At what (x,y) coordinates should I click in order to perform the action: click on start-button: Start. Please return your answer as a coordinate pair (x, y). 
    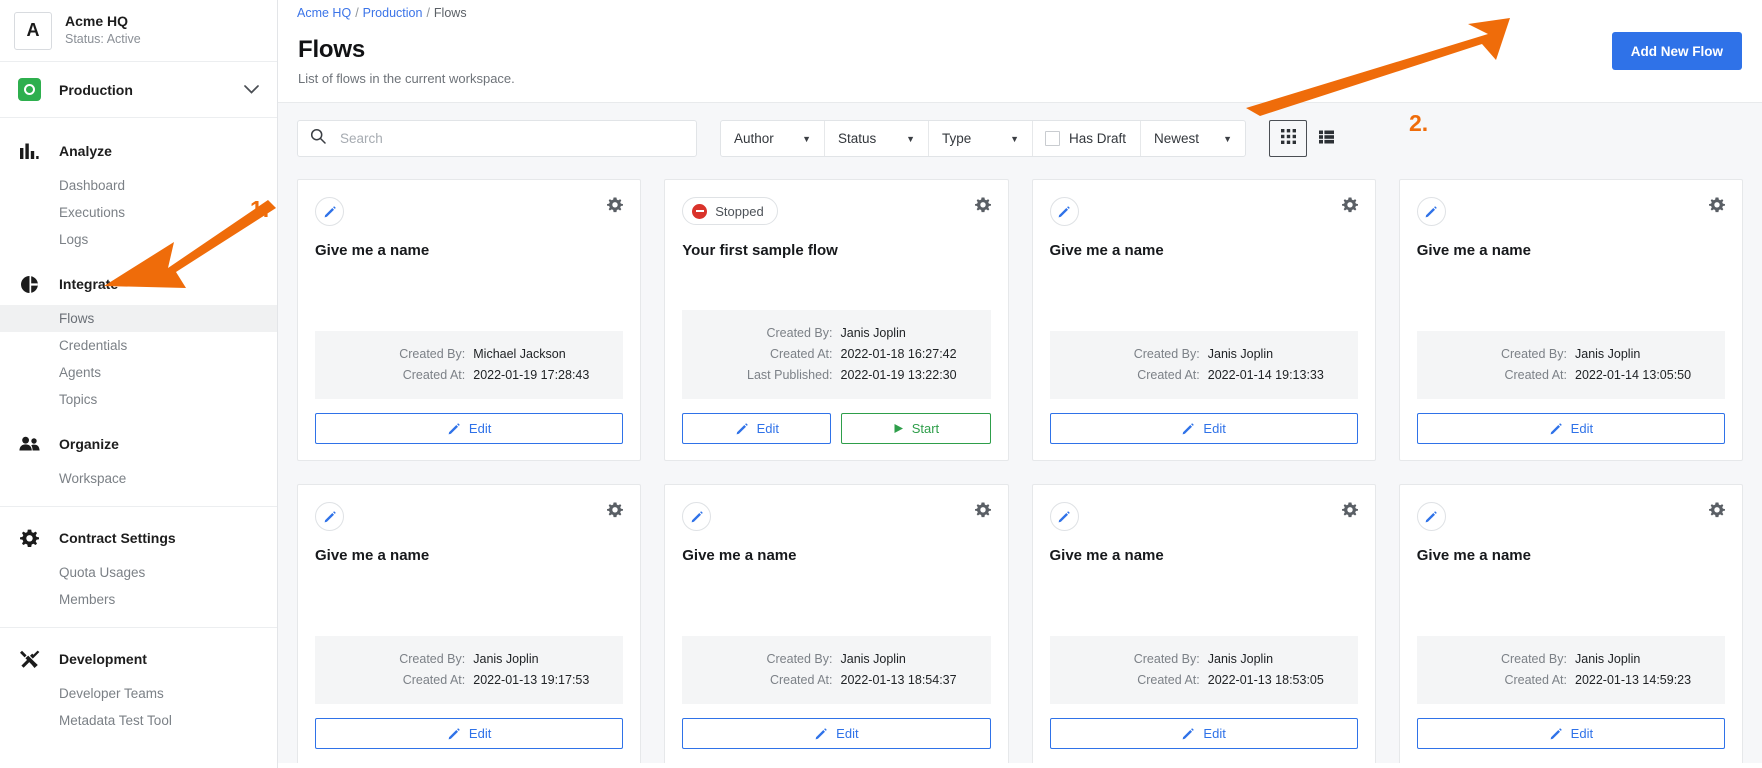
    Looking at the image, I should click on (916, 428).